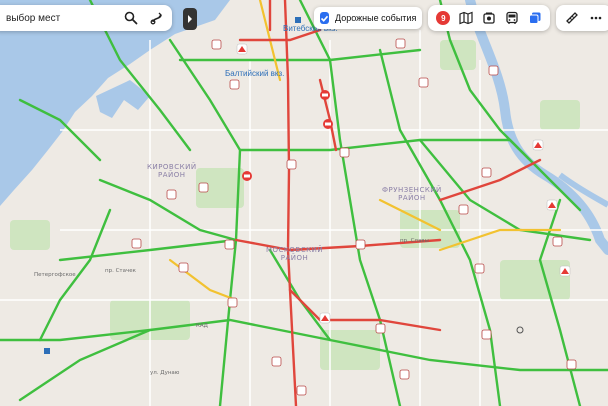  I want to click on route-icon, so click(157, 18).